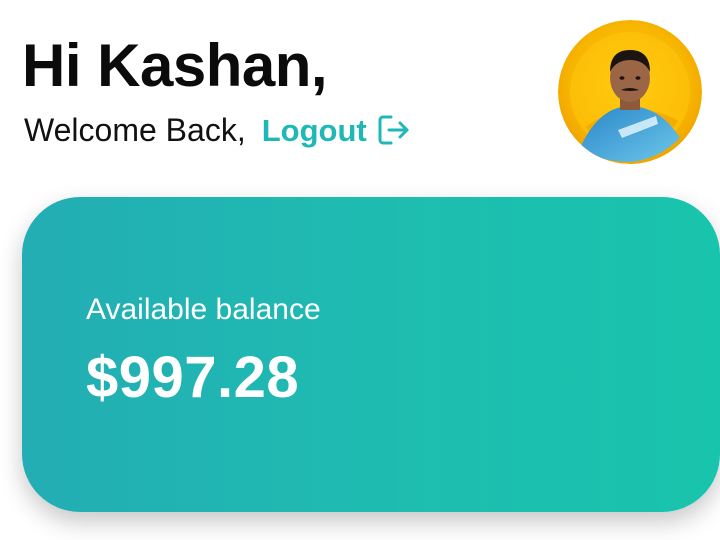 The image size is (720, 540). I want to click on logout-icon, so click(394, 130).